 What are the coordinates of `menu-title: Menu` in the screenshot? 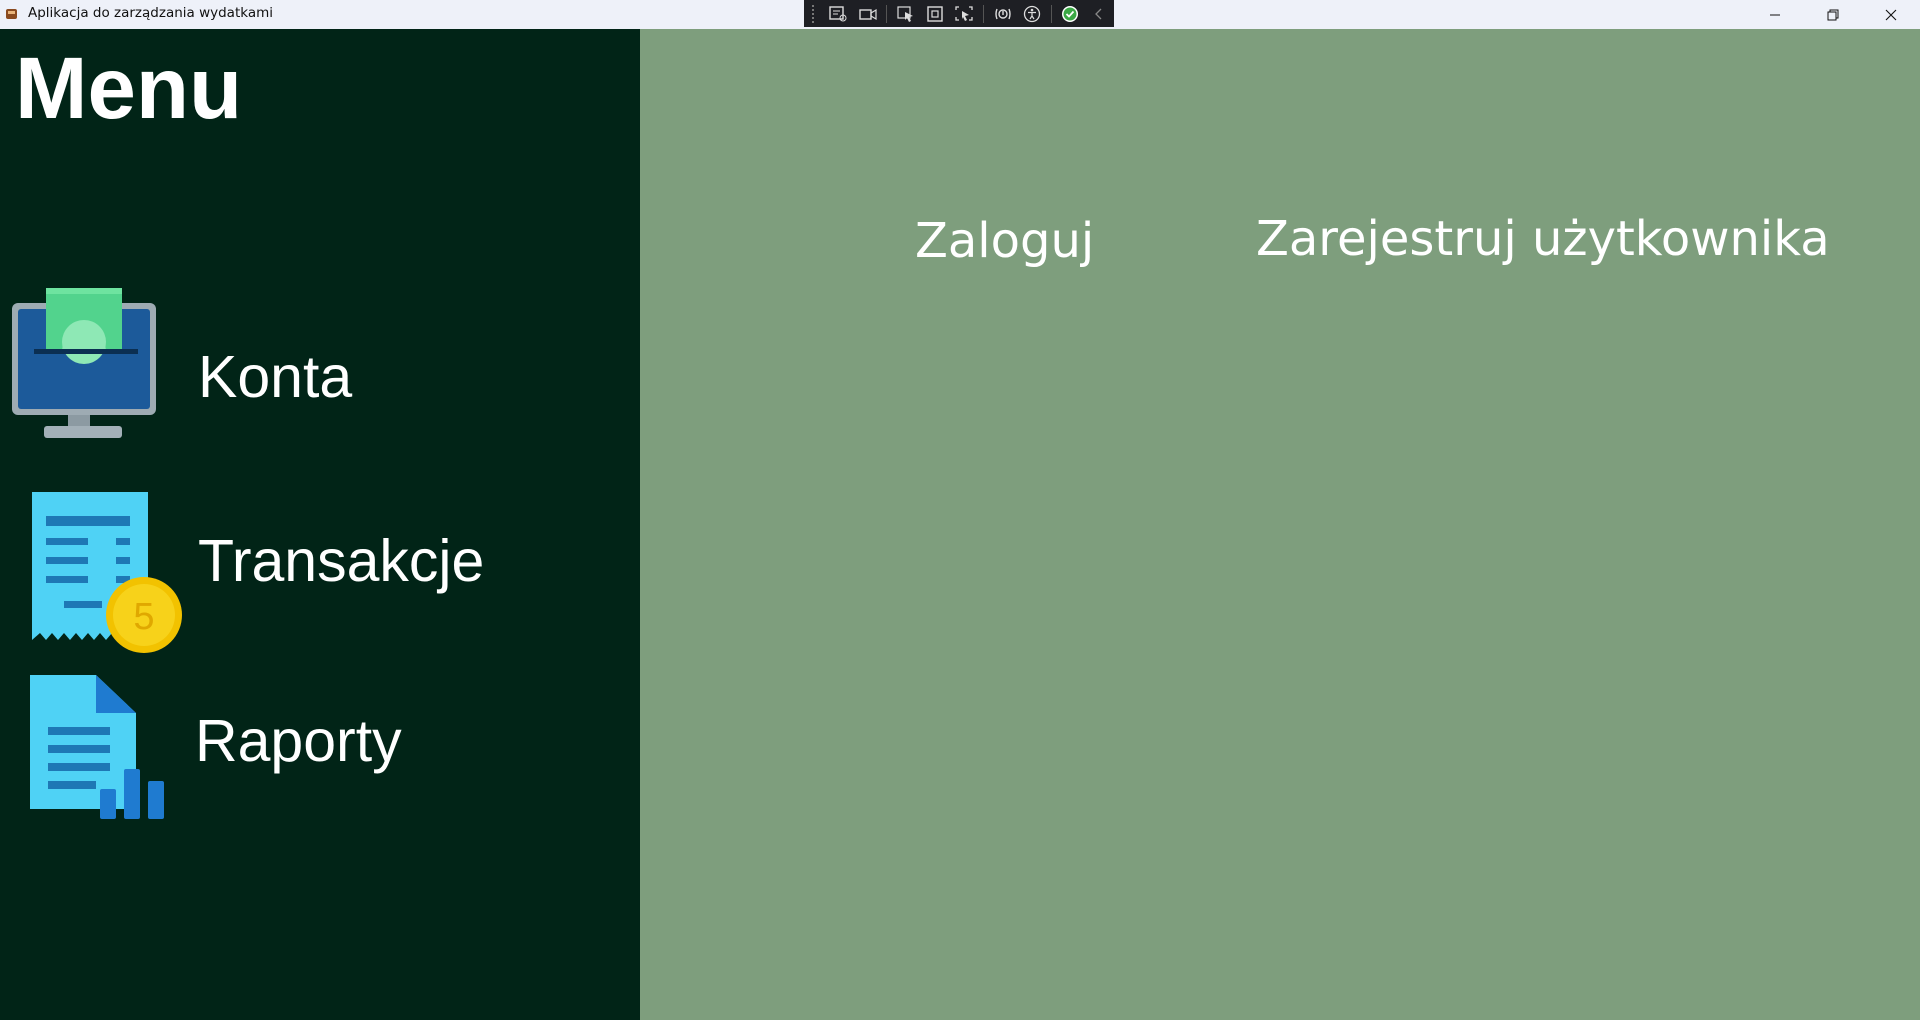 It's located at (129, 88).